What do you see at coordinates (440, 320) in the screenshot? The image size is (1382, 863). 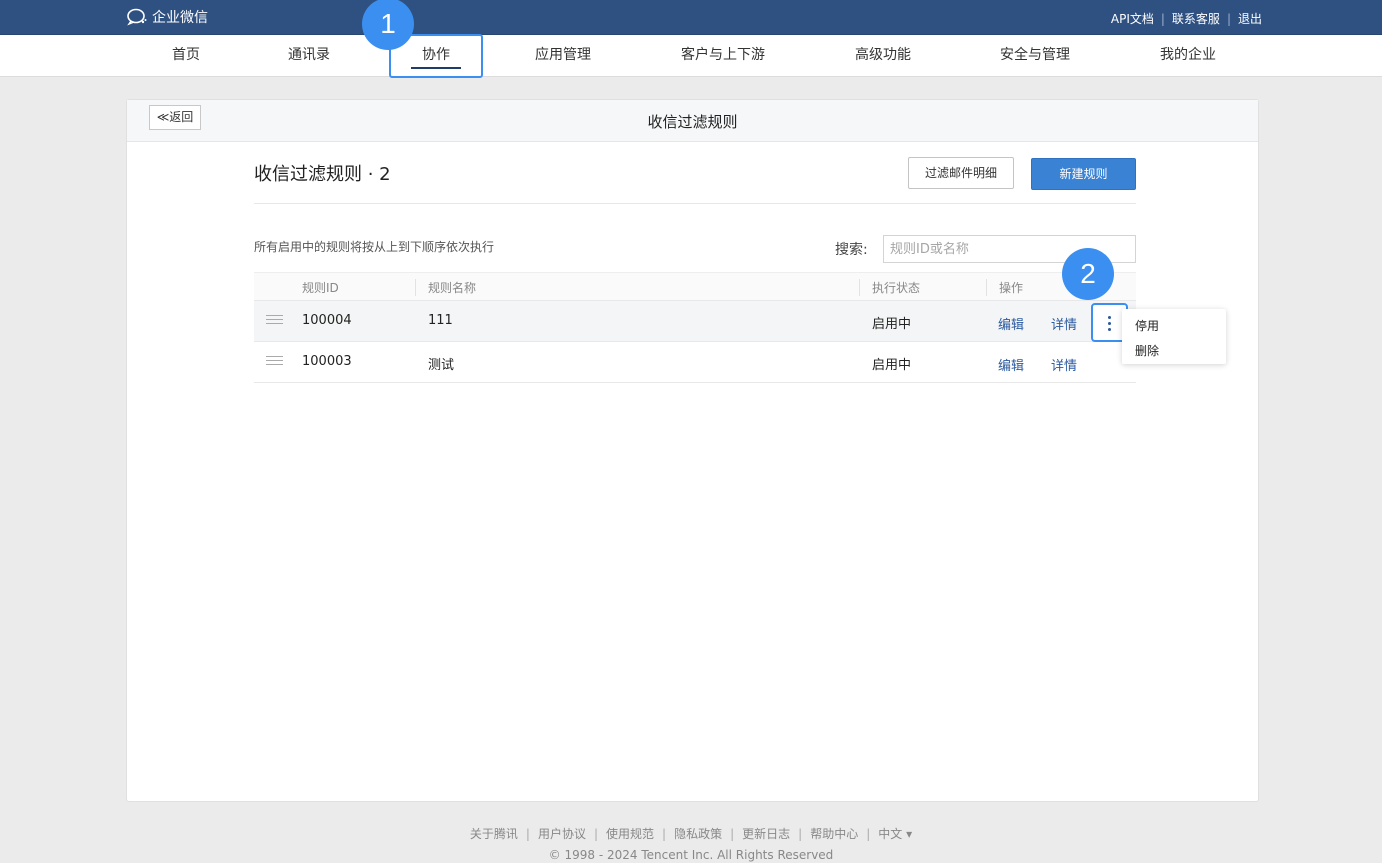 I see `rule-name: 111` at bounding box center [440, 320].